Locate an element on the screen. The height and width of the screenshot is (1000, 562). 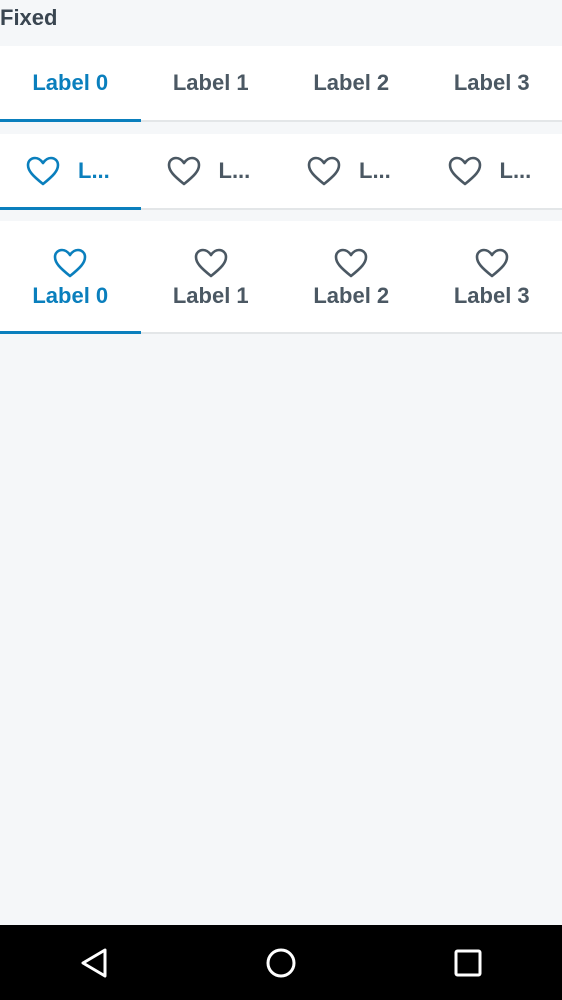
recents-icon is located at coordinates (468, 962).